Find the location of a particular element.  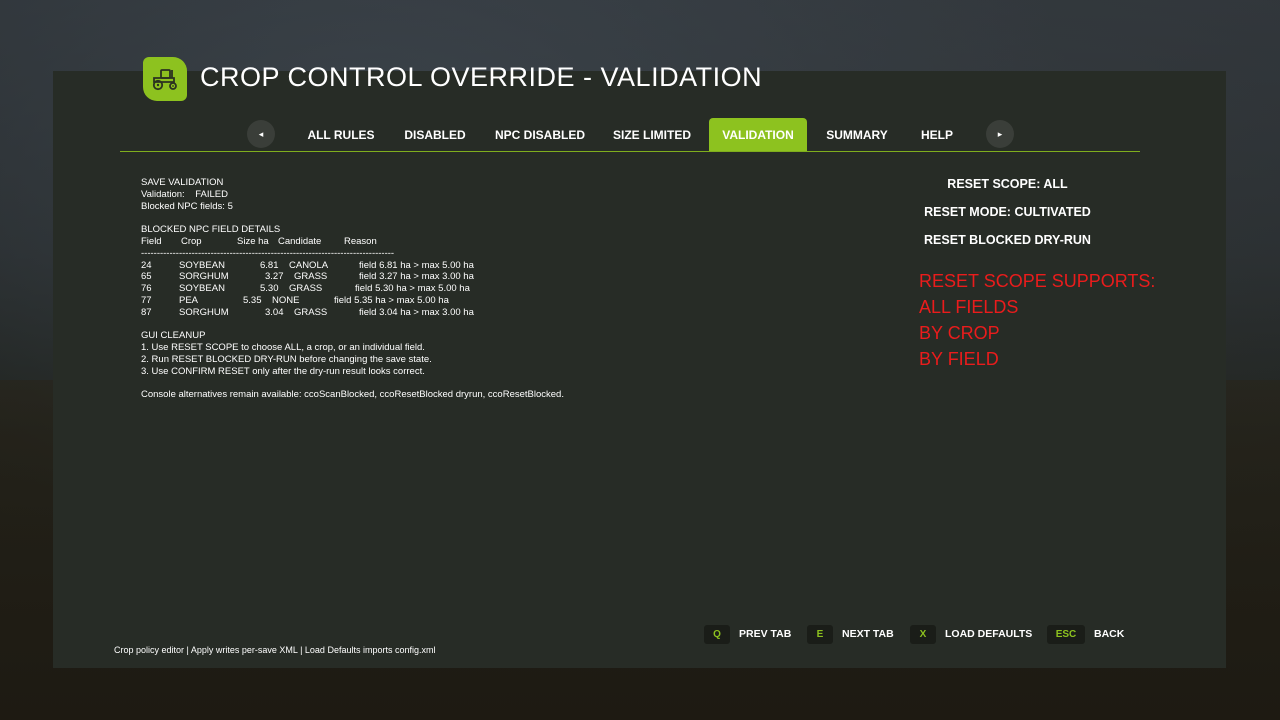

prev-tab-hint: Q PREV TAB is located at coordinates (747, 634).